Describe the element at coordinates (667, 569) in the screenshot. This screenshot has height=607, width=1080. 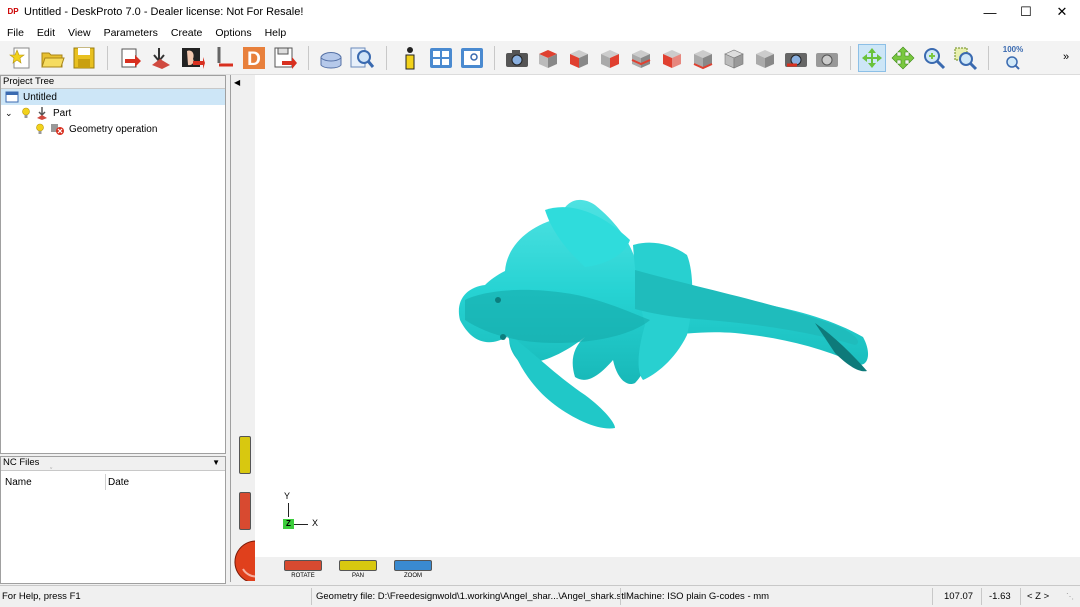
I see `mouse-device-bar: ROTATE PAN ZOOM` at that location.